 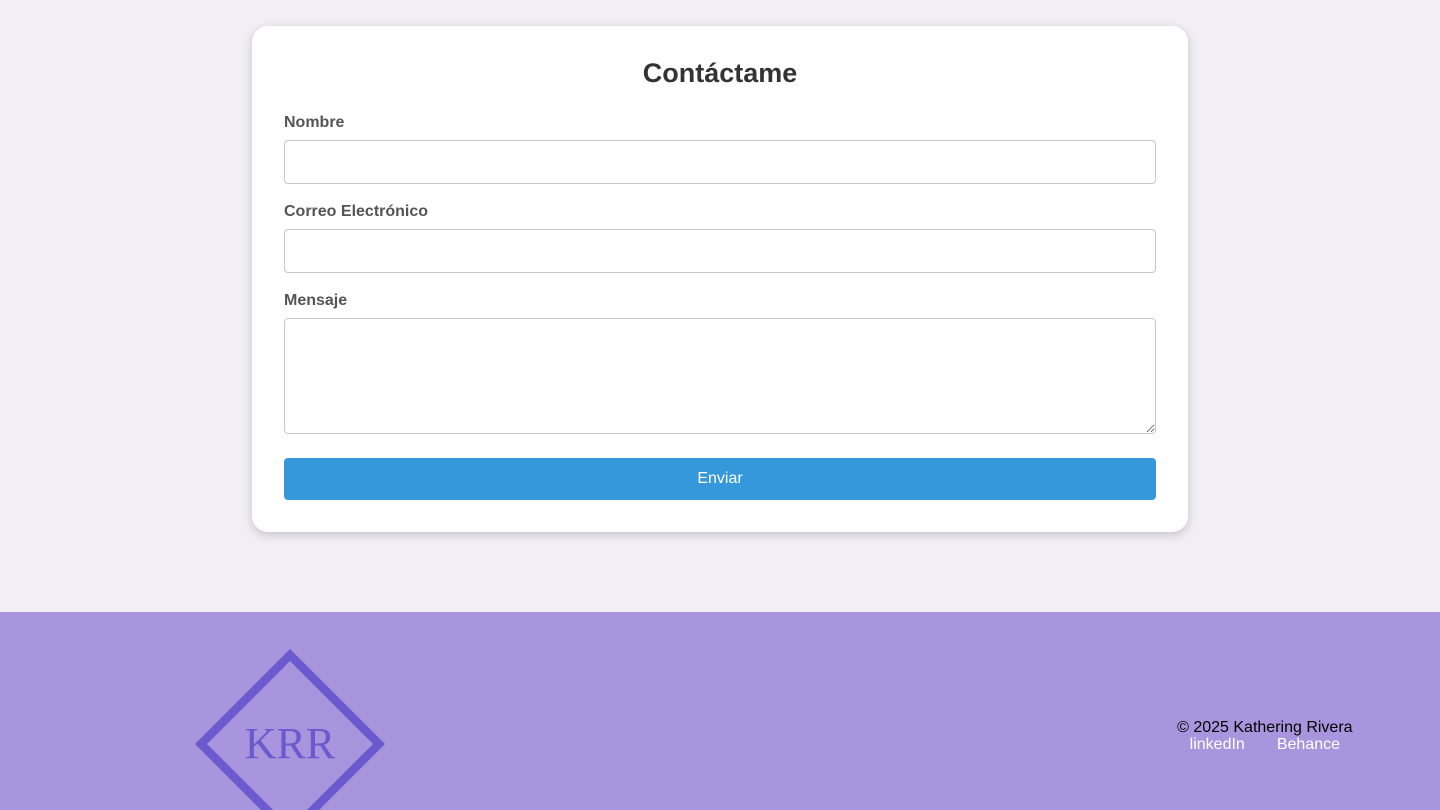 What do you see at coordinates (290, 743) in the screenshot?
I see `logo-text: KRR` at bounding box center [290, 743].